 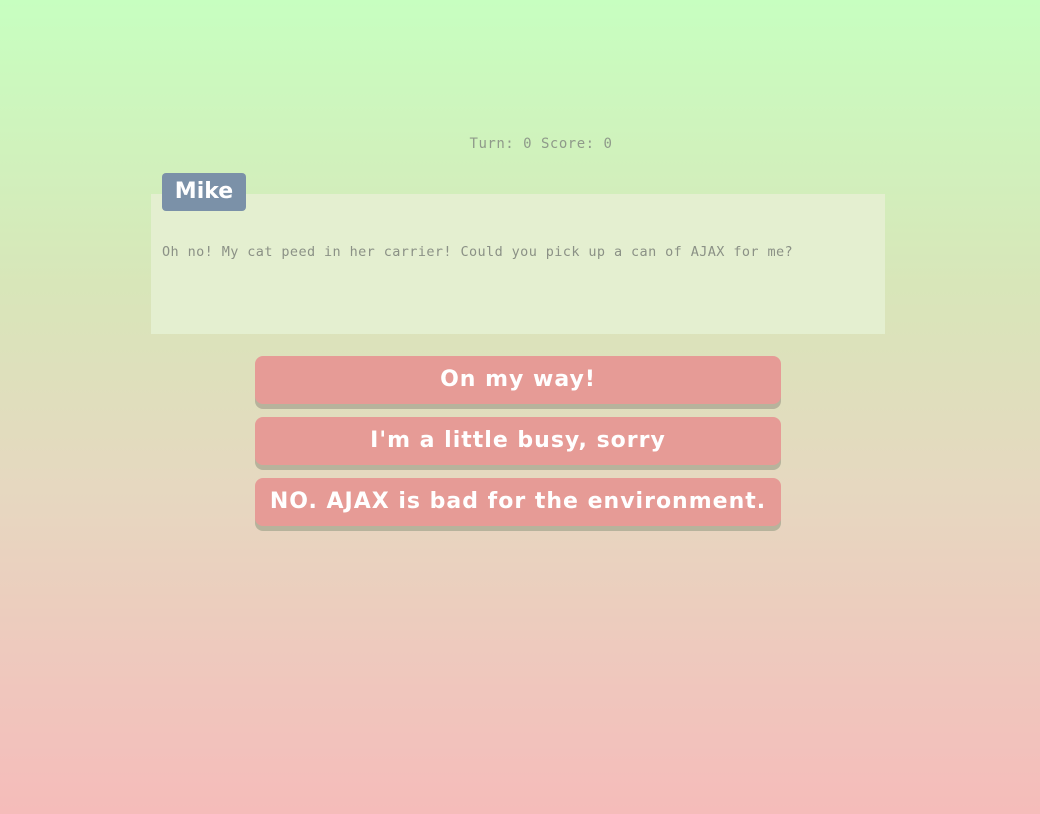 What do you see at coordinates (501, 144) in the screenshot?
I see `turn-counter: Turn: 0` at bounding box center [501, 144].